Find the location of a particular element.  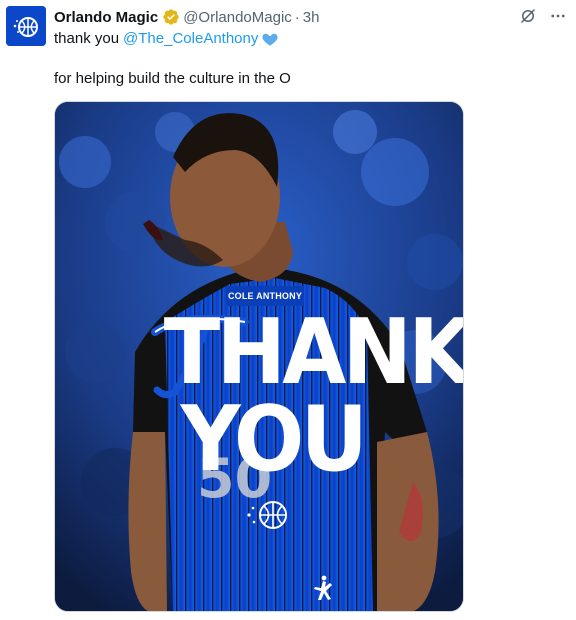

jumpman-logo-icon is located at coordinates (323, 588).